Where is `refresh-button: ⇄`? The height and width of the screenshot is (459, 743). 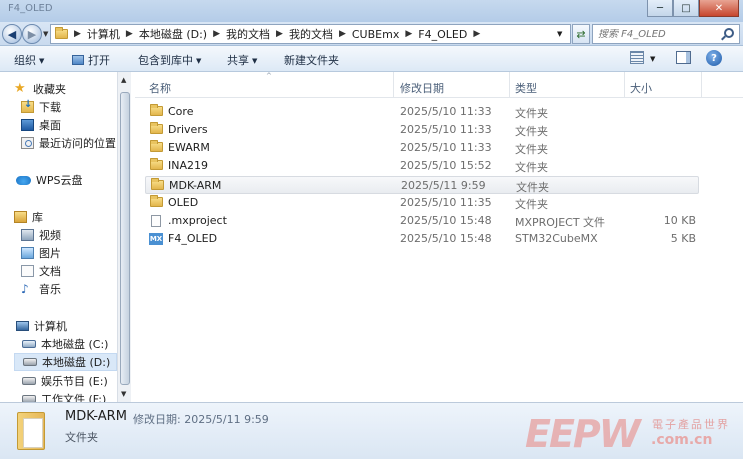
refresh-button: ⇄ is located at coordinates (581, 34).